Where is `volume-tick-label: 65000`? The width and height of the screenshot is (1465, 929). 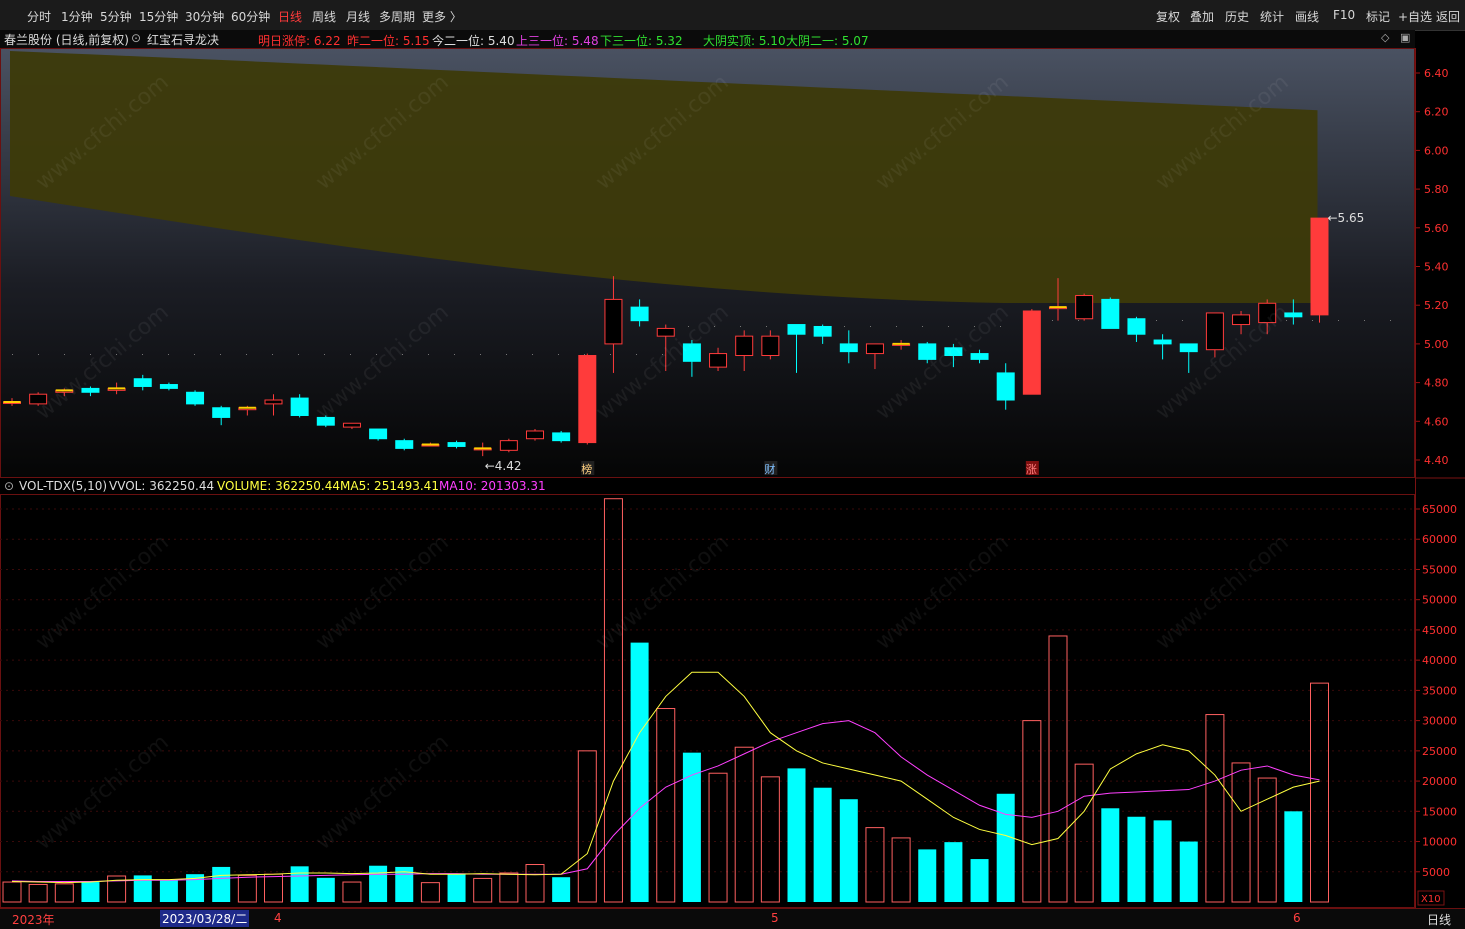 volume-tick-label: 65000 is located at coordinates (1439, 509).